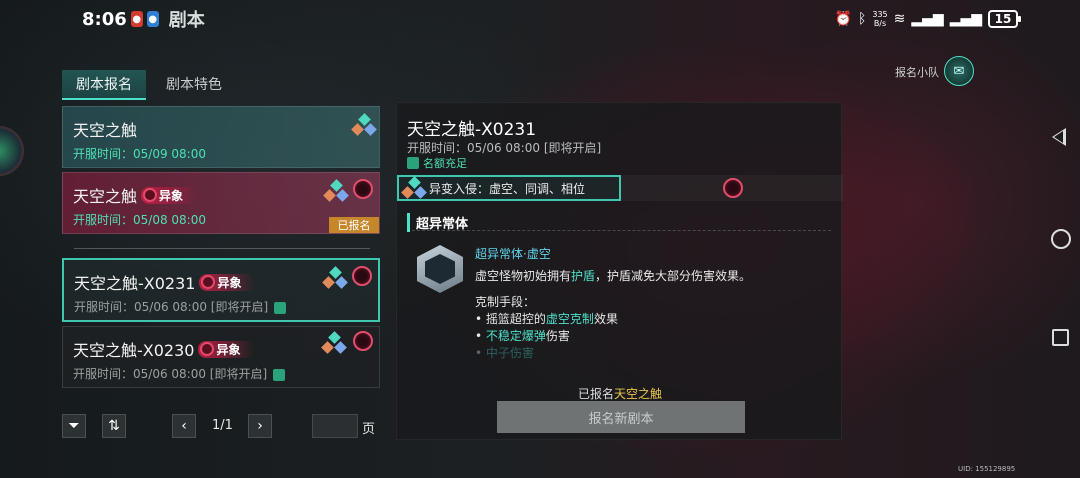 The image size is (1080, 478). Describe the element at coordinates (899, 19) in the screenshot. I see `wifi-icon: ≋` at that location.